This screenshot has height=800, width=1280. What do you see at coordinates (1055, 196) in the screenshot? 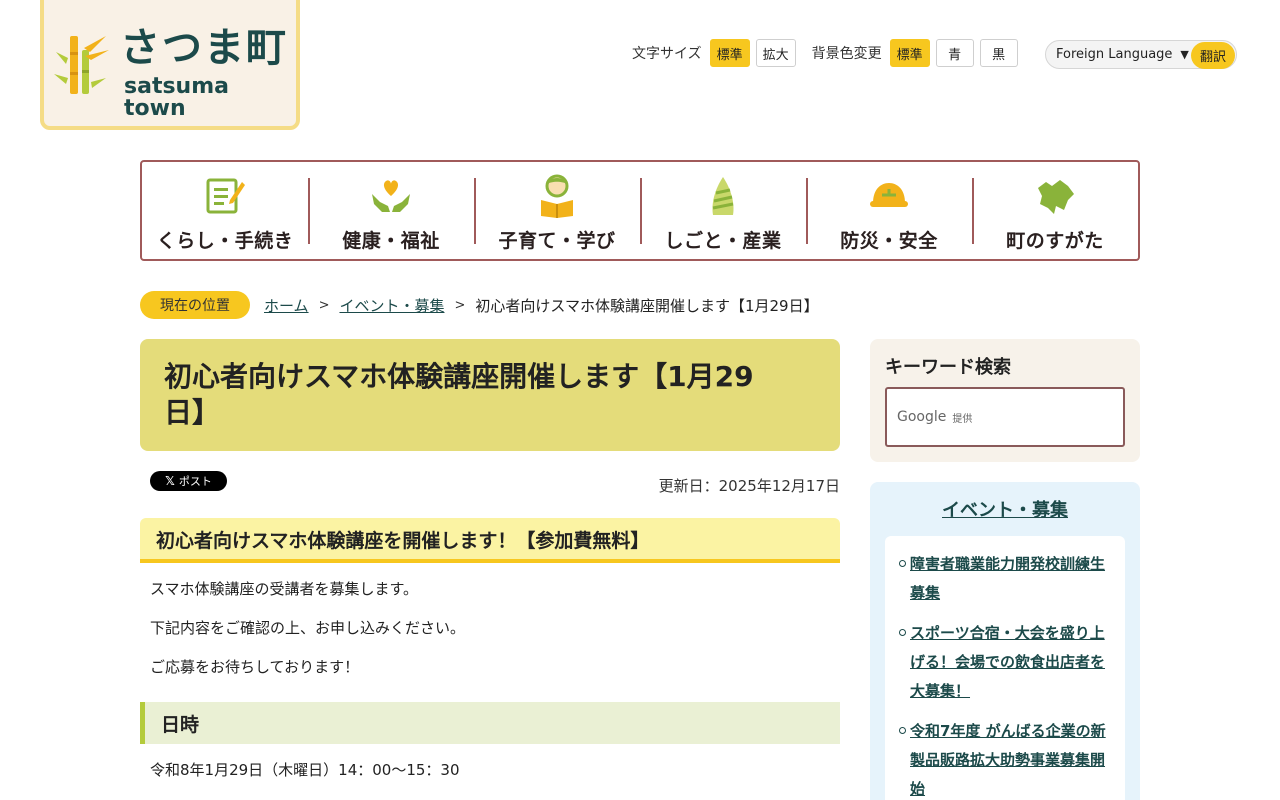
I see `town-map-icon` at bounding box center [1055, 196].